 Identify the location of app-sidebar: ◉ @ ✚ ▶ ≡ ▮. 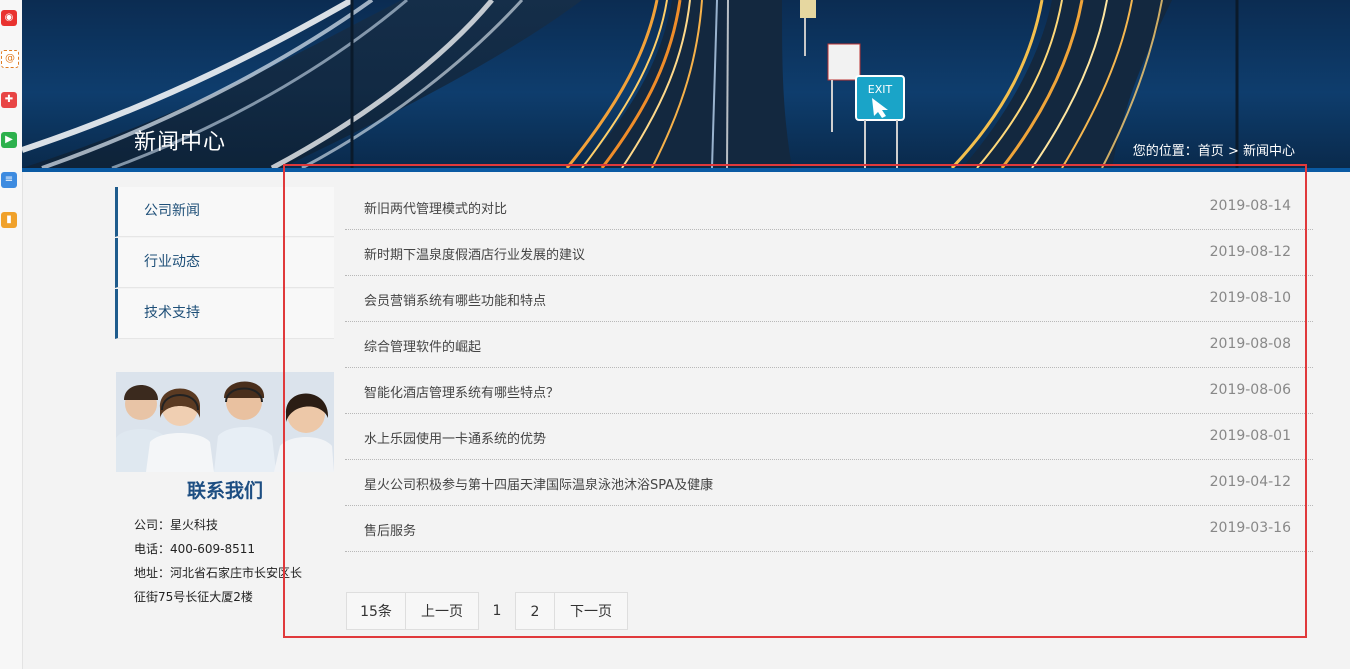
(11, 334).